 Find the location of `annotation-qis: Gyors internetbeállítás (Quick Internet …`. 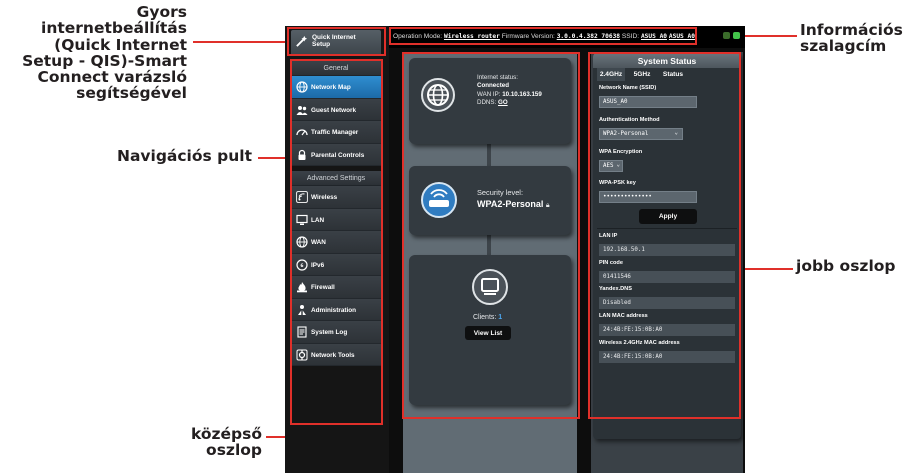

annotation-qis: Gyors internetbeállítás (Quick Internet … is located at coordinates (104, 53).